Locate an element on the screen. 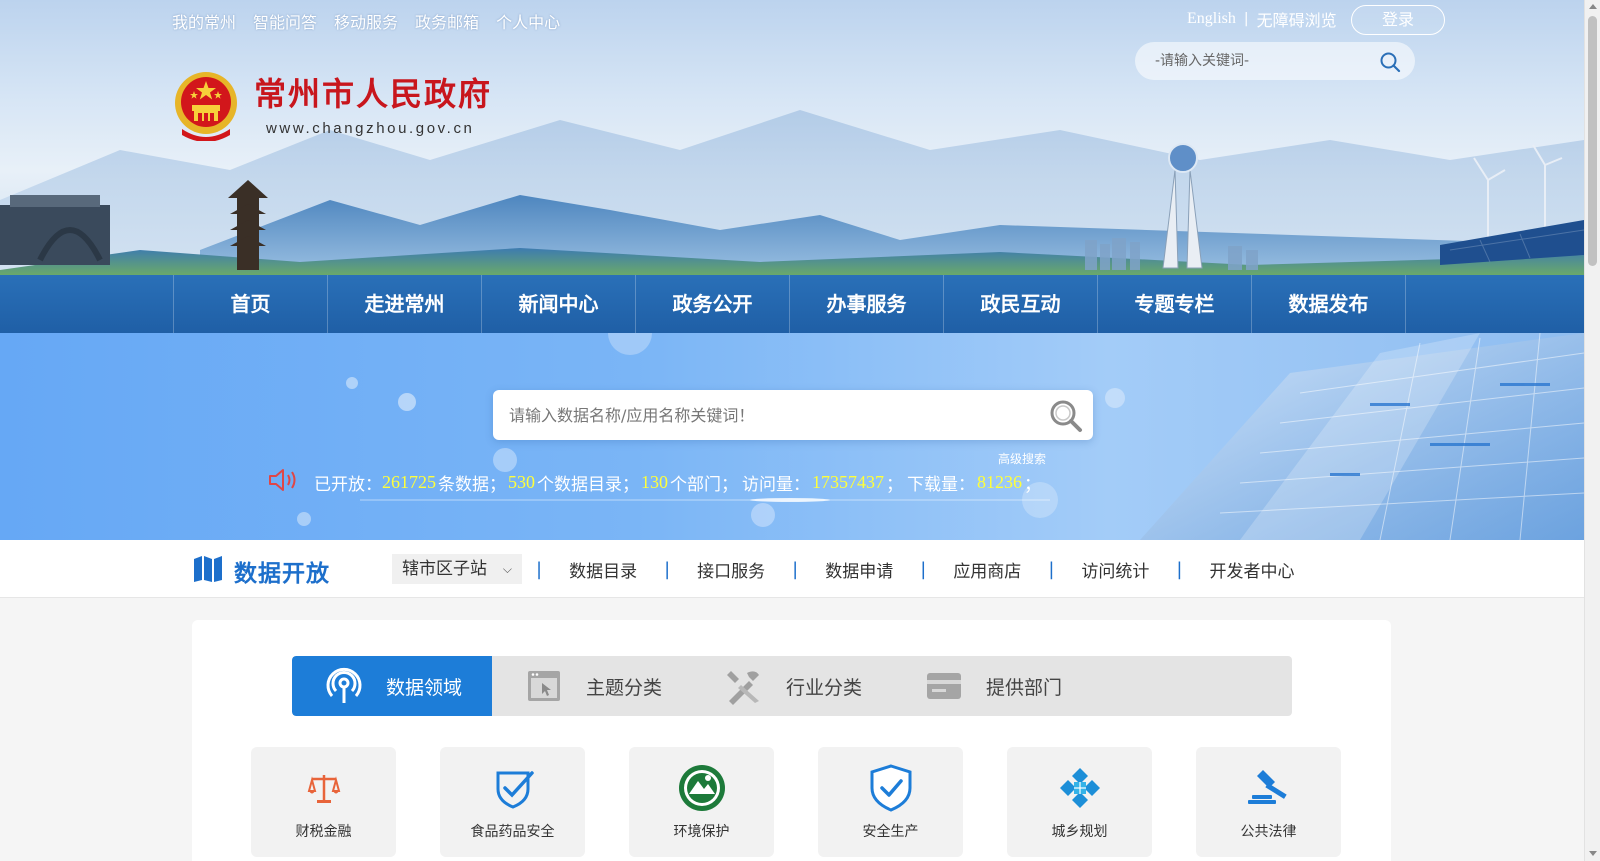 This screenshot has width=1600, height=861. subnav-developer-center: 开发者中心 is located at coordinates (1251, 569).